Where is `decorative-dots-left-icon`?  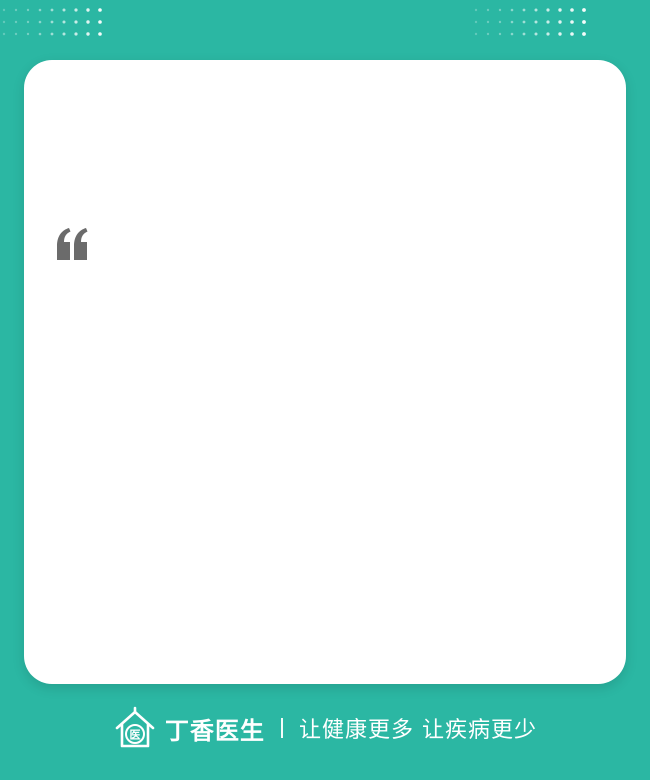
decorative-dots-left-icon is located at coordinates (52, 22).